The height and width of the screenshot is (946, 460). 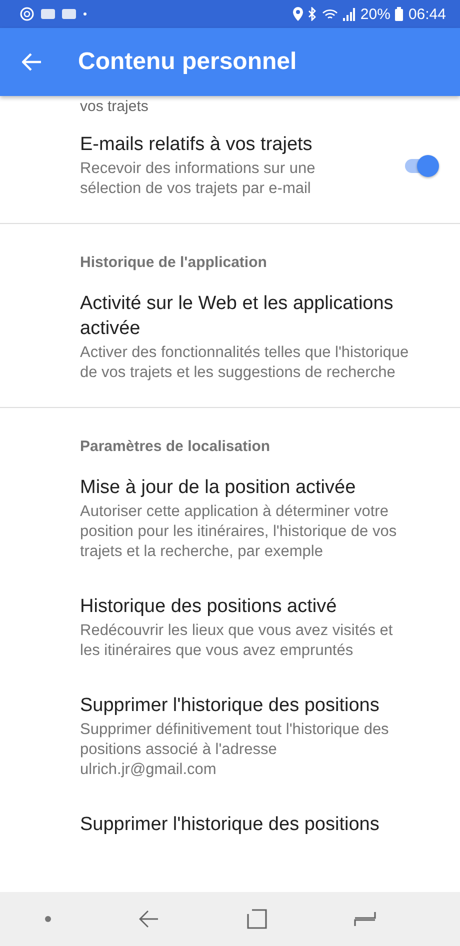 What do you see at coordinates (298, 14) in the screenshot?
I see `location-icon` at bounding box center [298, 14].